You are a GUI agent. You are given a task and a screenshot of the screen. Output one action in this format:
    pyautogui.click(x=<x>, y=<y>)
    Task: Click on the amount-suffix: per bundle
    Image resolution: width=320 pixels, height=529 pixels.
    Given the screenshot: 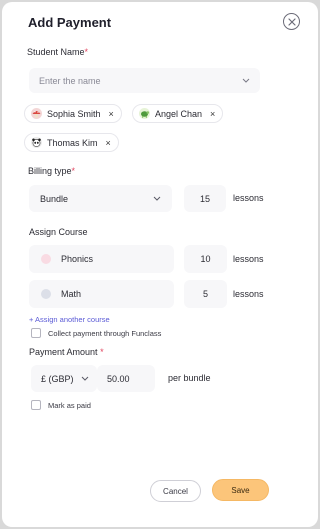 What is the action you would take?
    pyautogui.click(x=189, y=378)
    